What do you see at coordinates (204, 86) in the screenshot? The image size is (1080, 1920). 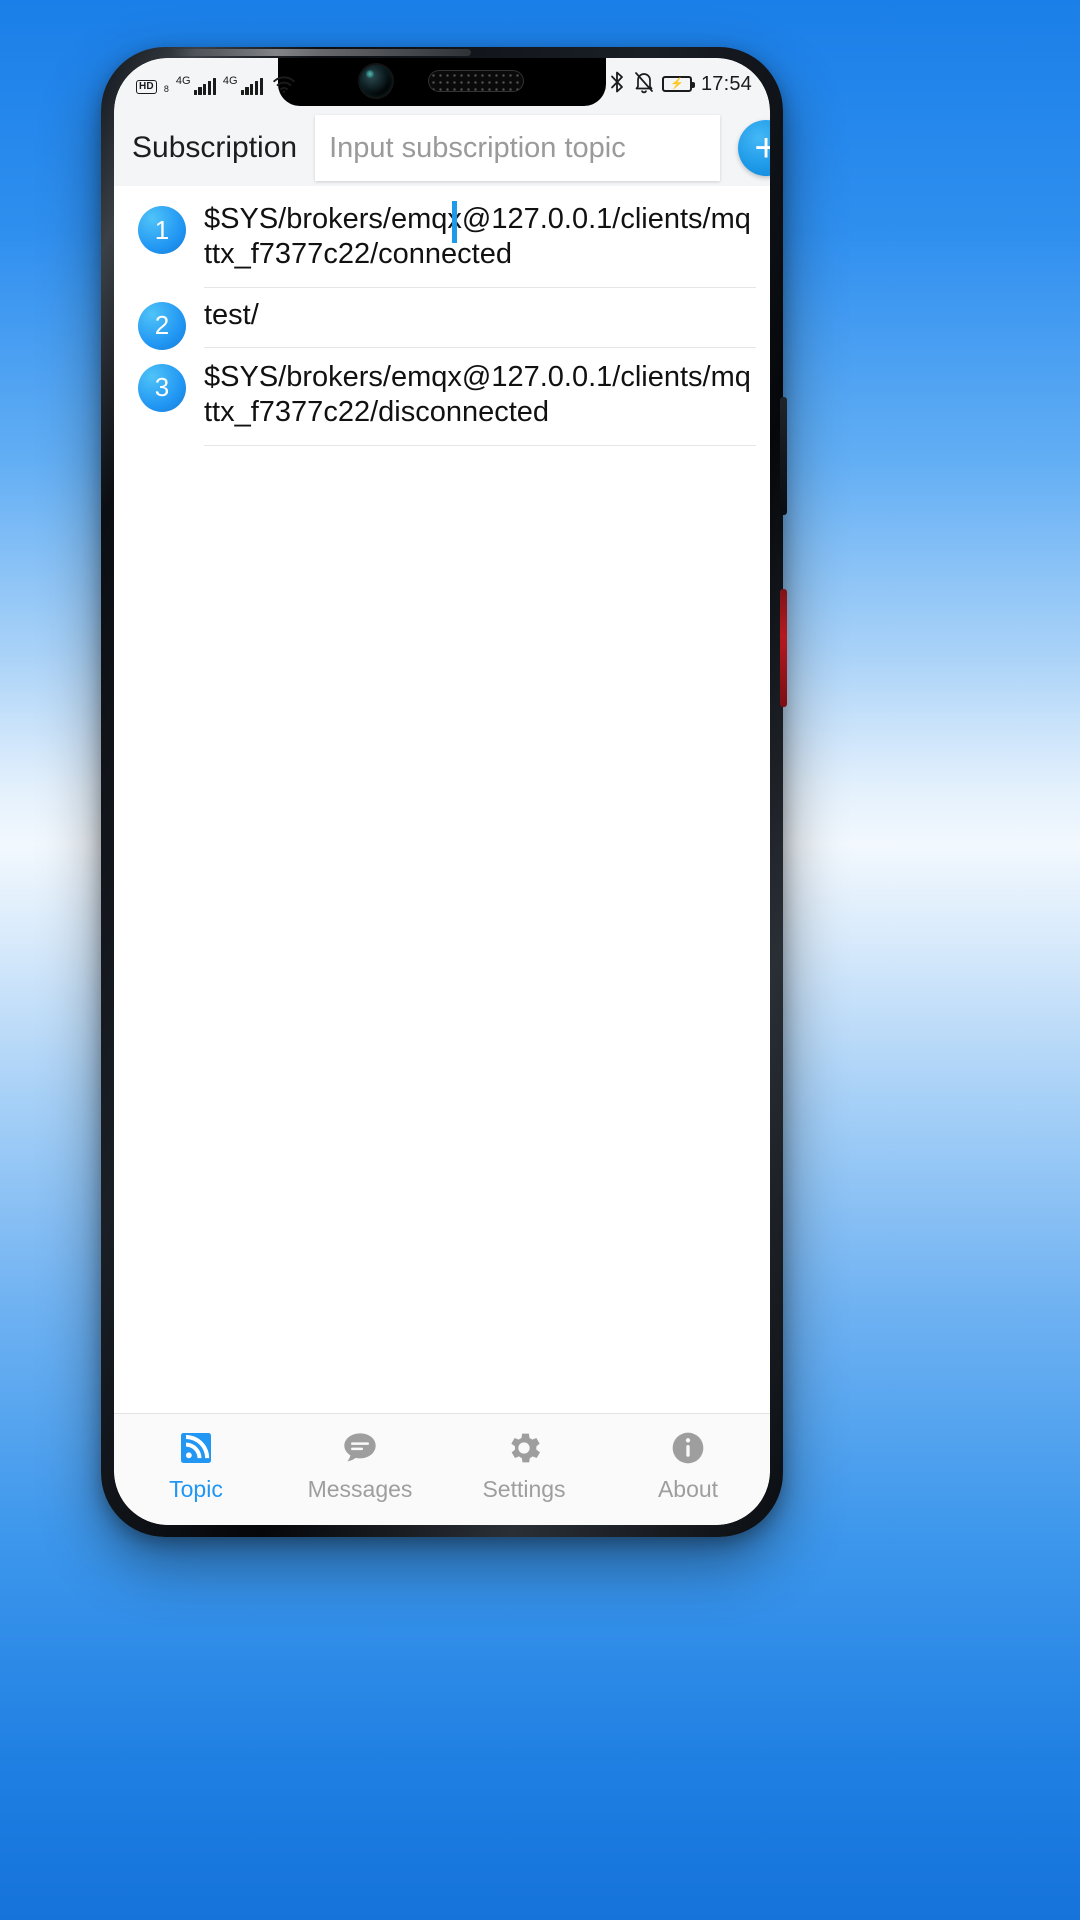 I see `sim1-signal-bars-icon` at bounding box center [204, 86].